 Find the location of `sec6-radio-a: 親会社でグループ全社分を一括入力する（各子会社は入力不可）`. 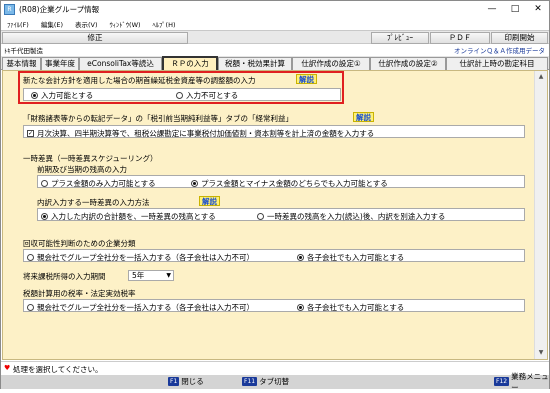

sec6-radio-a: 親会社でグループ全社分を一括入力する（各子会社は入力不可） is located at coordinates (140, 307).